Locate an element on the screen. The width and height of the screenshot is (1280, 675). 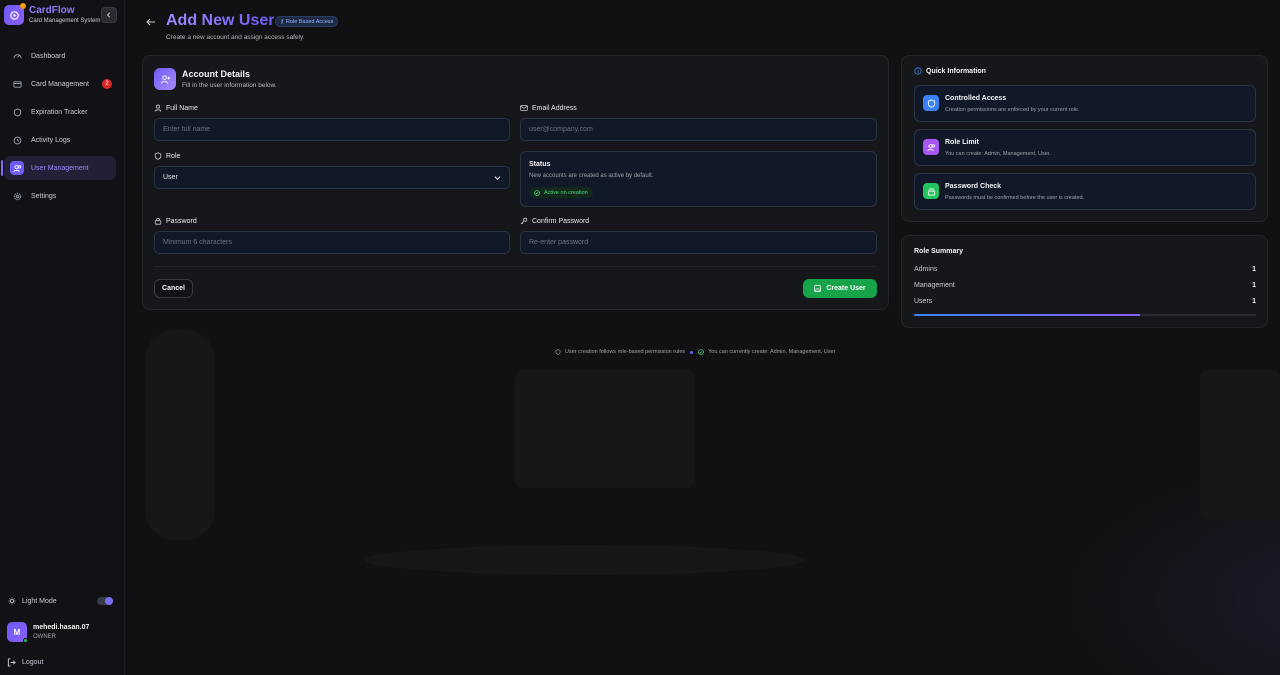
status-title: Status is located at coordinates (540, 164).